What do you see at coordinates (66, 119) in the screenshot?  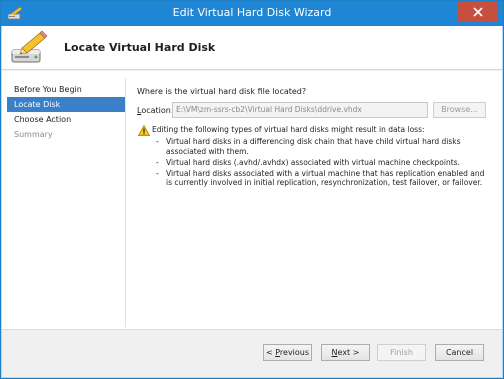 I see `nav-step-choose-action: Choose Action` at bounding box center [66, 119].